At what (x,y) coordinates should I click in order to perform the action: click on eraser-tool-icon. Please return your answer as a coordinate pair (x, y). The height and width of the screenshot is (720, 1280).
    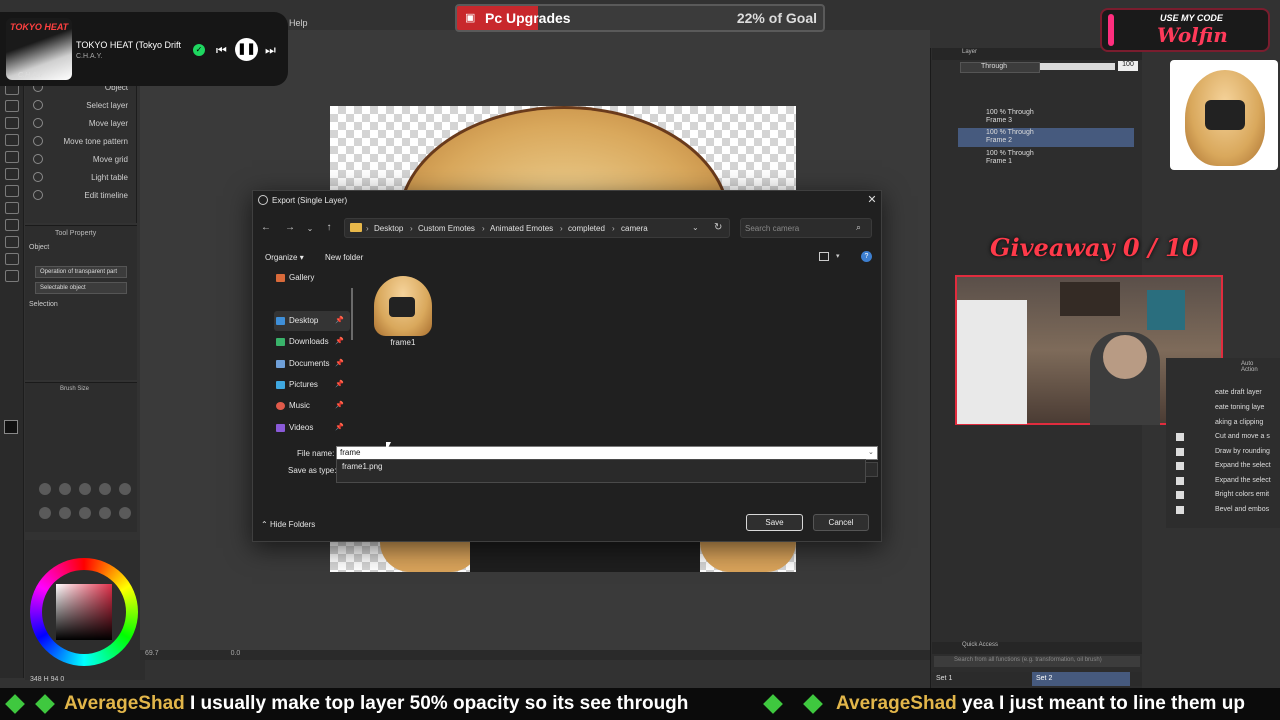
    Looking at the image, I should click on (12, 123).